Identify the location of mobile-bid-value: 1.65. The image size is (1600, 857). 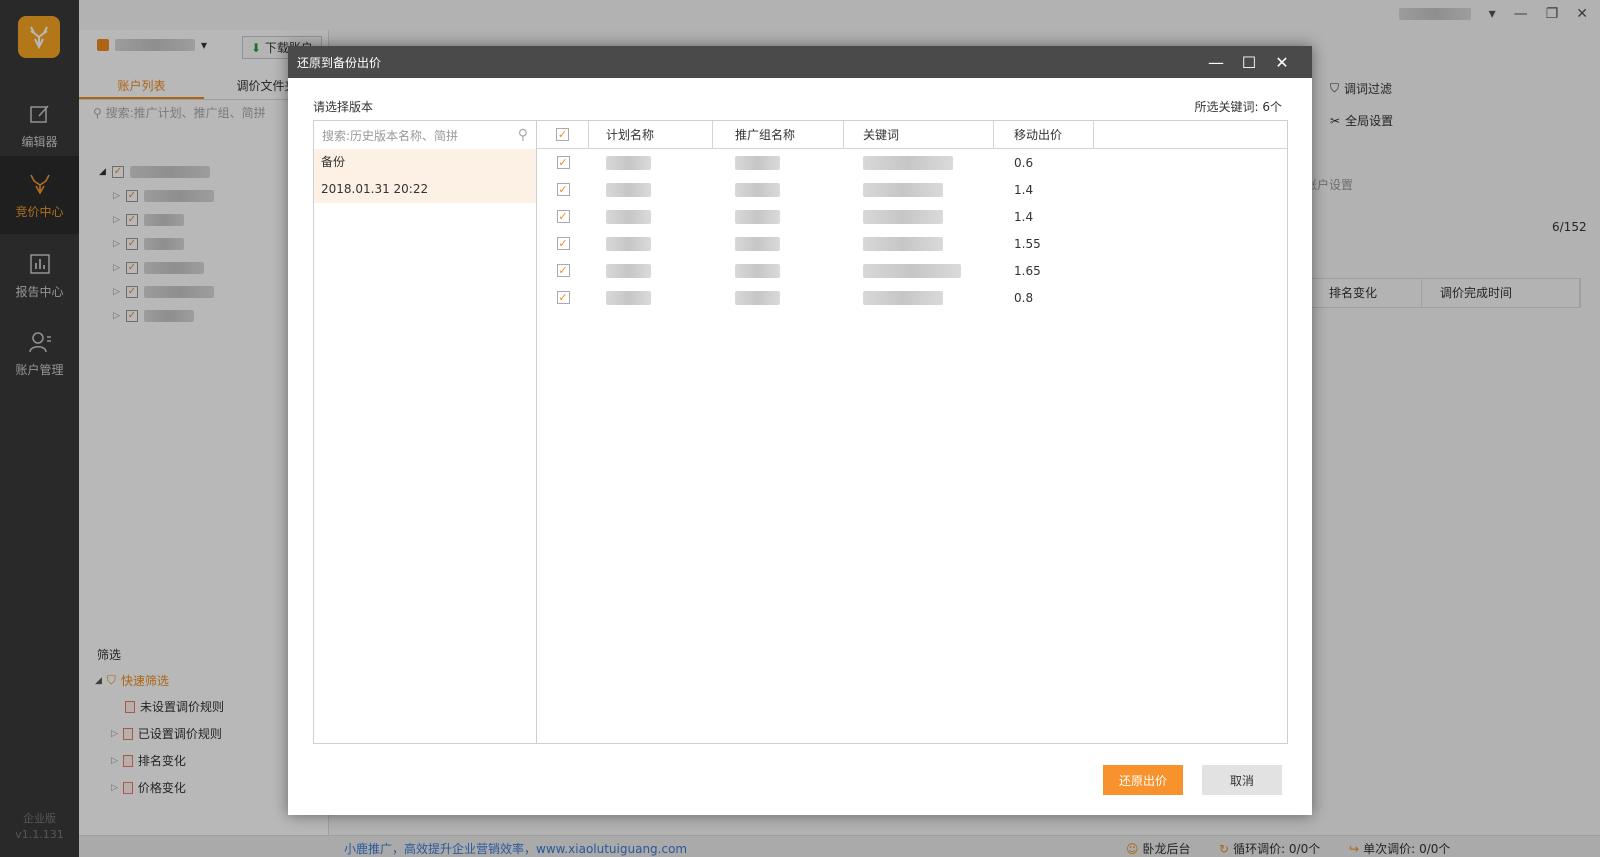
(1027, 270).